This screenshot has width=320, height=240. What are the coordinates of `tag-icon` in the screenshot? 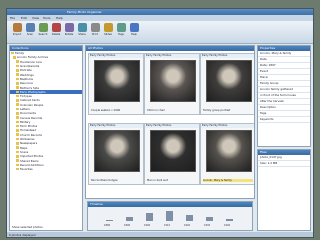 It's located at (121, 27).